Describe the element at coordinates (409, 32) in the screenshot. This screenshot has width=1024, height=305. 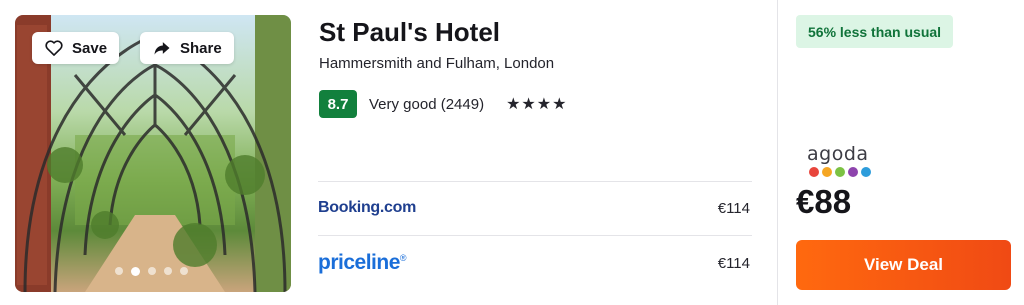
I see `hotel-name: St Paul's Hotel` at that location.